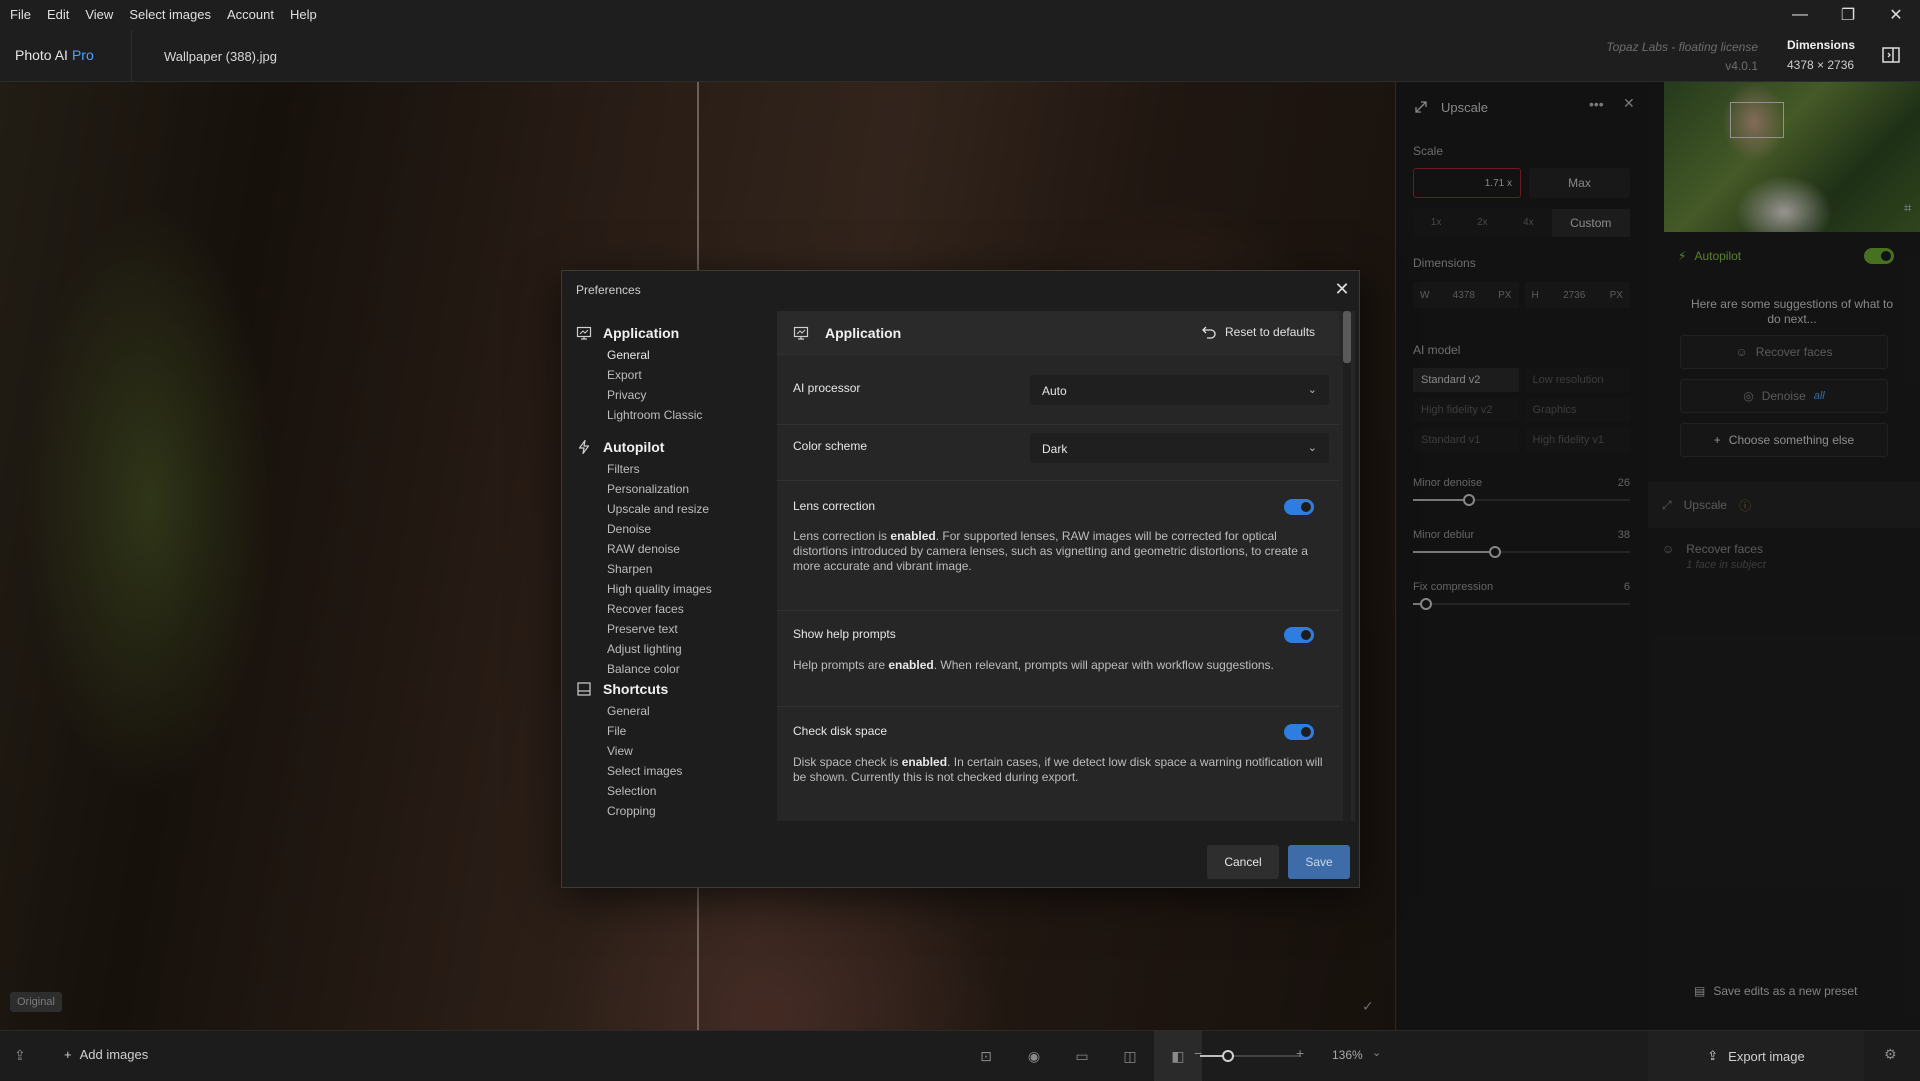 This screenshot has height=1081, width=1920. I want to click on menu-select-images: Select images, so click(170, 15).